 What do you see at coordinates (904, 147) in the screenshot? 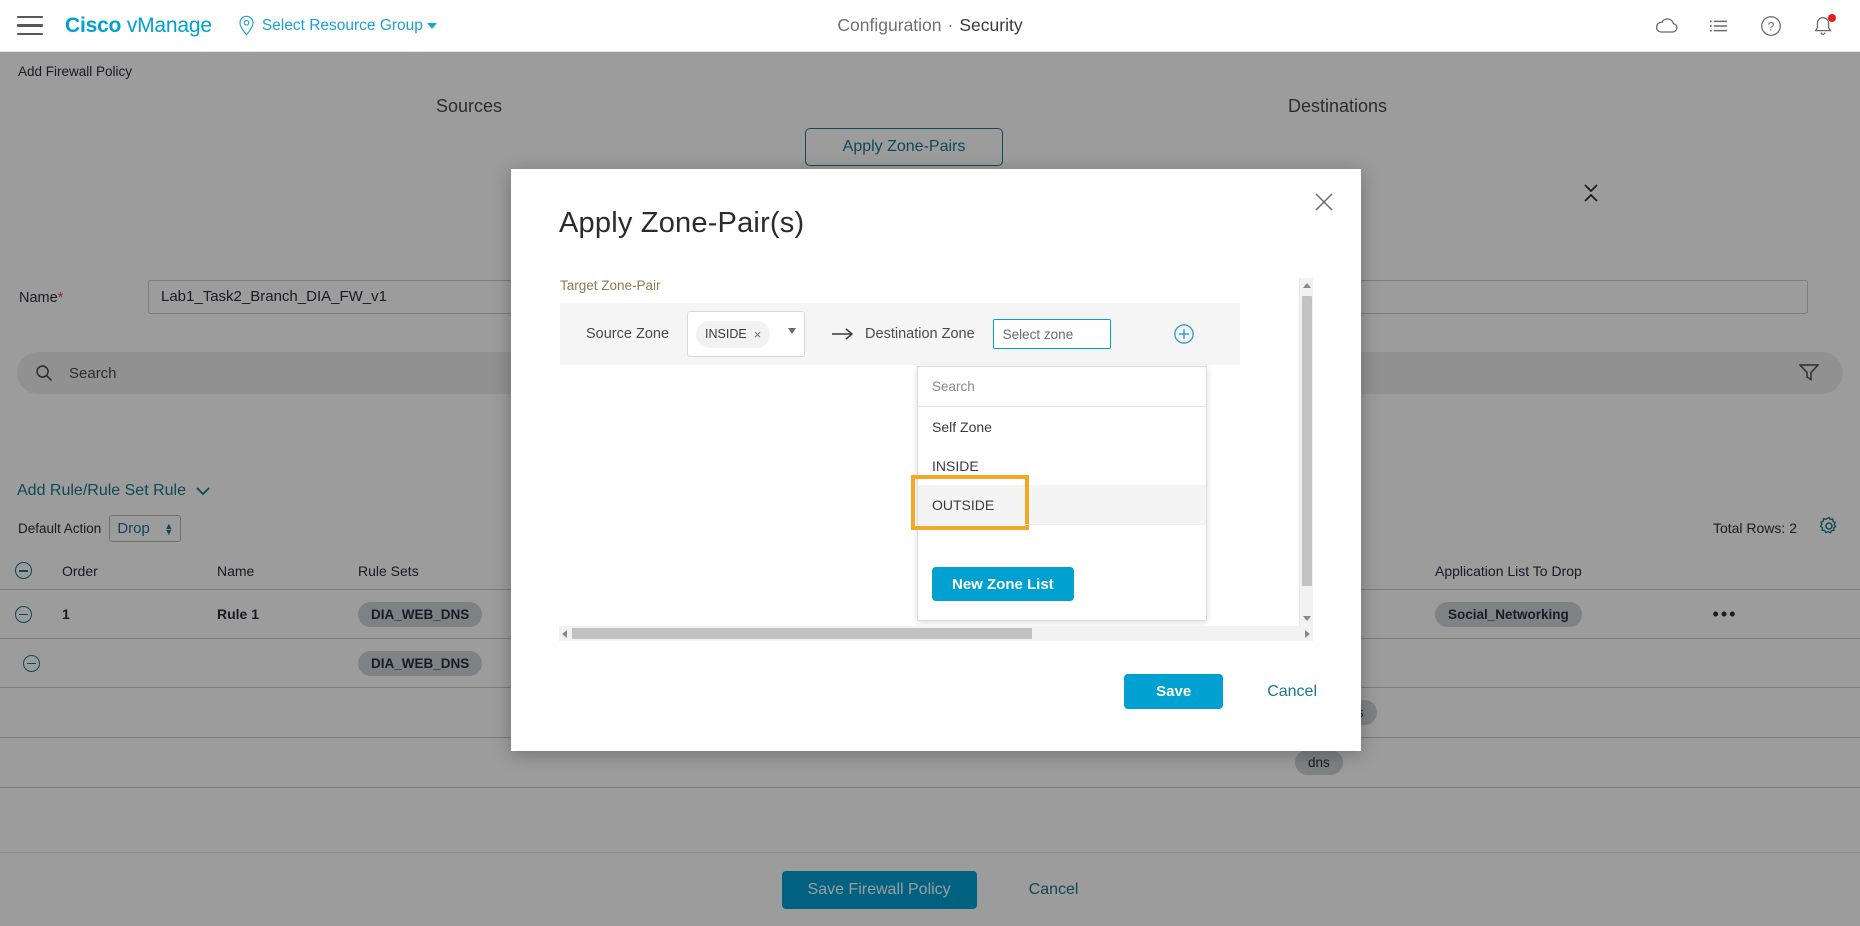
I see `apply-zone-pairs-button: Apply Zone-Pairs` at bounding box center [904, 147].